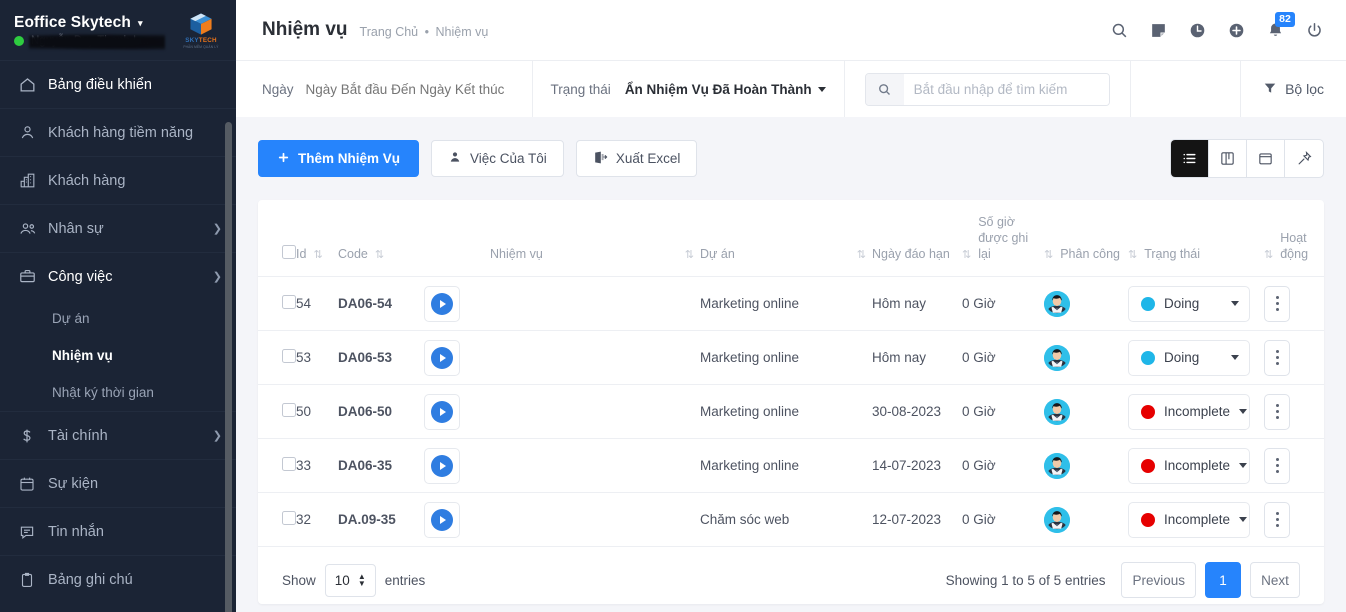 The height and width of the screenshot is (612, 1346). Describe the element at coordinates (497, 158) in the screenshot. I see `my-work-button: Việc Của Tôi` at that location.